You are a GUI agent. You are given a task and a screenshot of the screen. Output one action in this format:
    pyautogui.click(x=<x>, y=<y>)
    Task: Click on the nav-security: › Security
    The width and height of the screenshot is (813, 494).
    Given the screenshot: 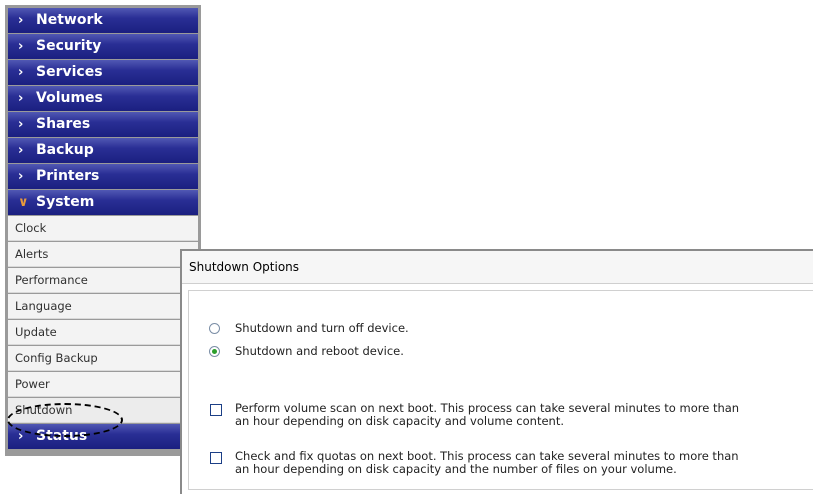 What is the action you would take?
    pyautogui.click(x=103, y=46)
    